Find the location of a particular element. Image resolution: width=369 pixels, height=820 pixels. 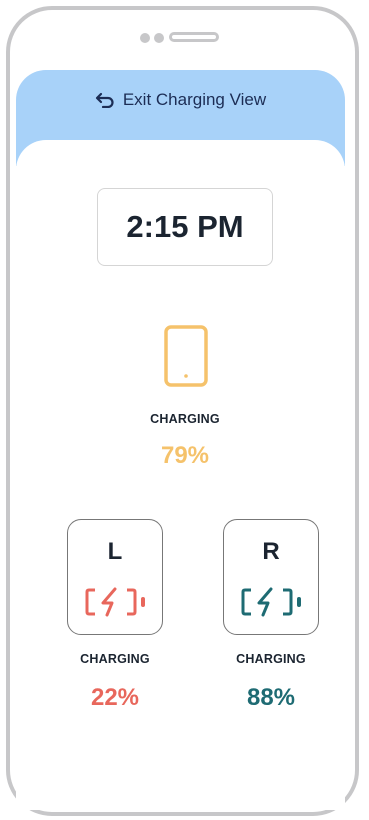

left-earbud-card: L is located at coordinates (115, 577).